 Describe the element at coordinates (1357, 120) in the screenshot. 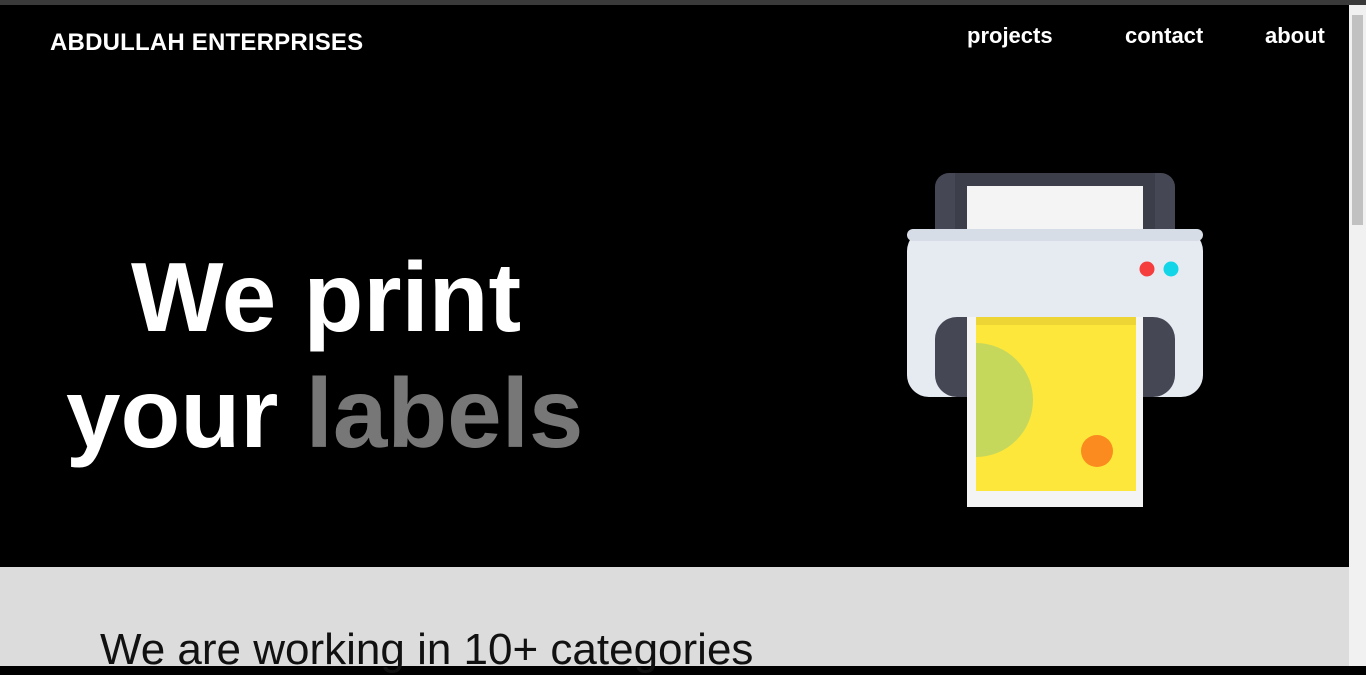

I see `scrollbar-thumb` at that location.